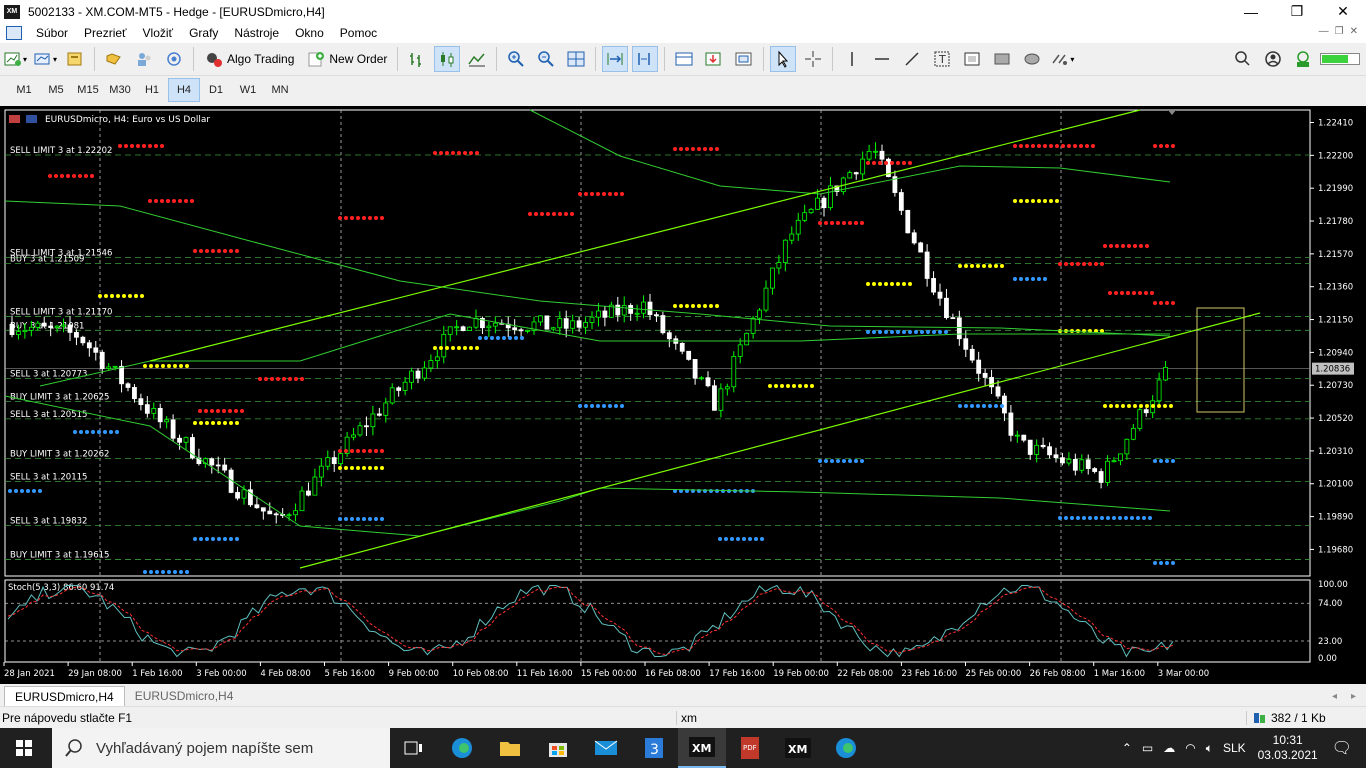 The image size is (1366, 768). What do you see at coordinates (105, 33) in the screenshot?
I see `menu-view: Prezrieť` at bounding box center [105, 33].